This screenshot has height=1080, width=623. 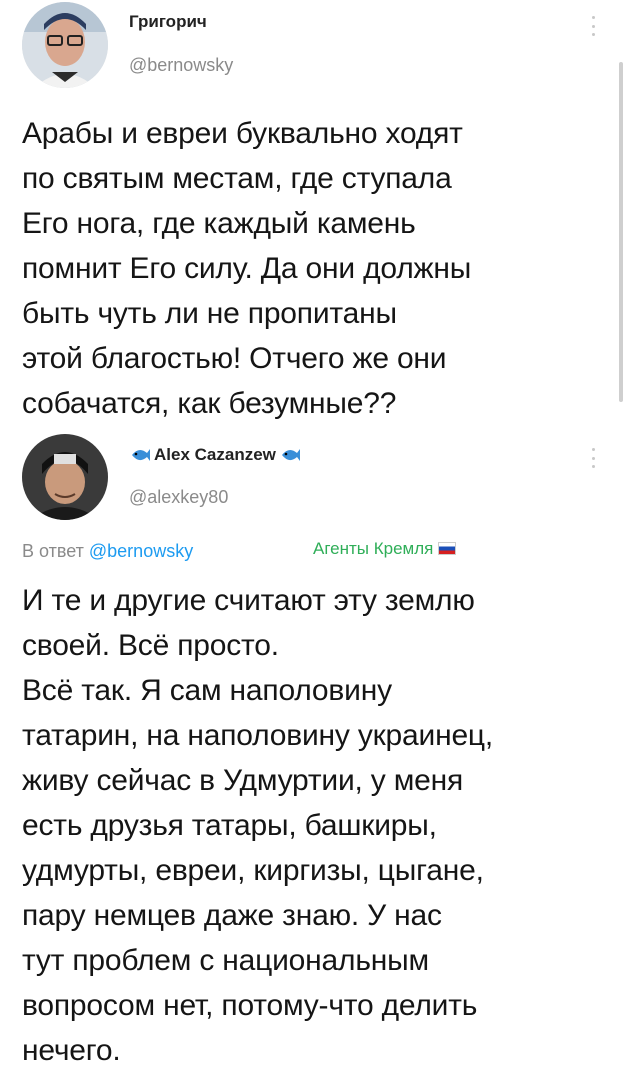 I want to click on author-name: Alex Cazanzew, so click(x=215, y=455).